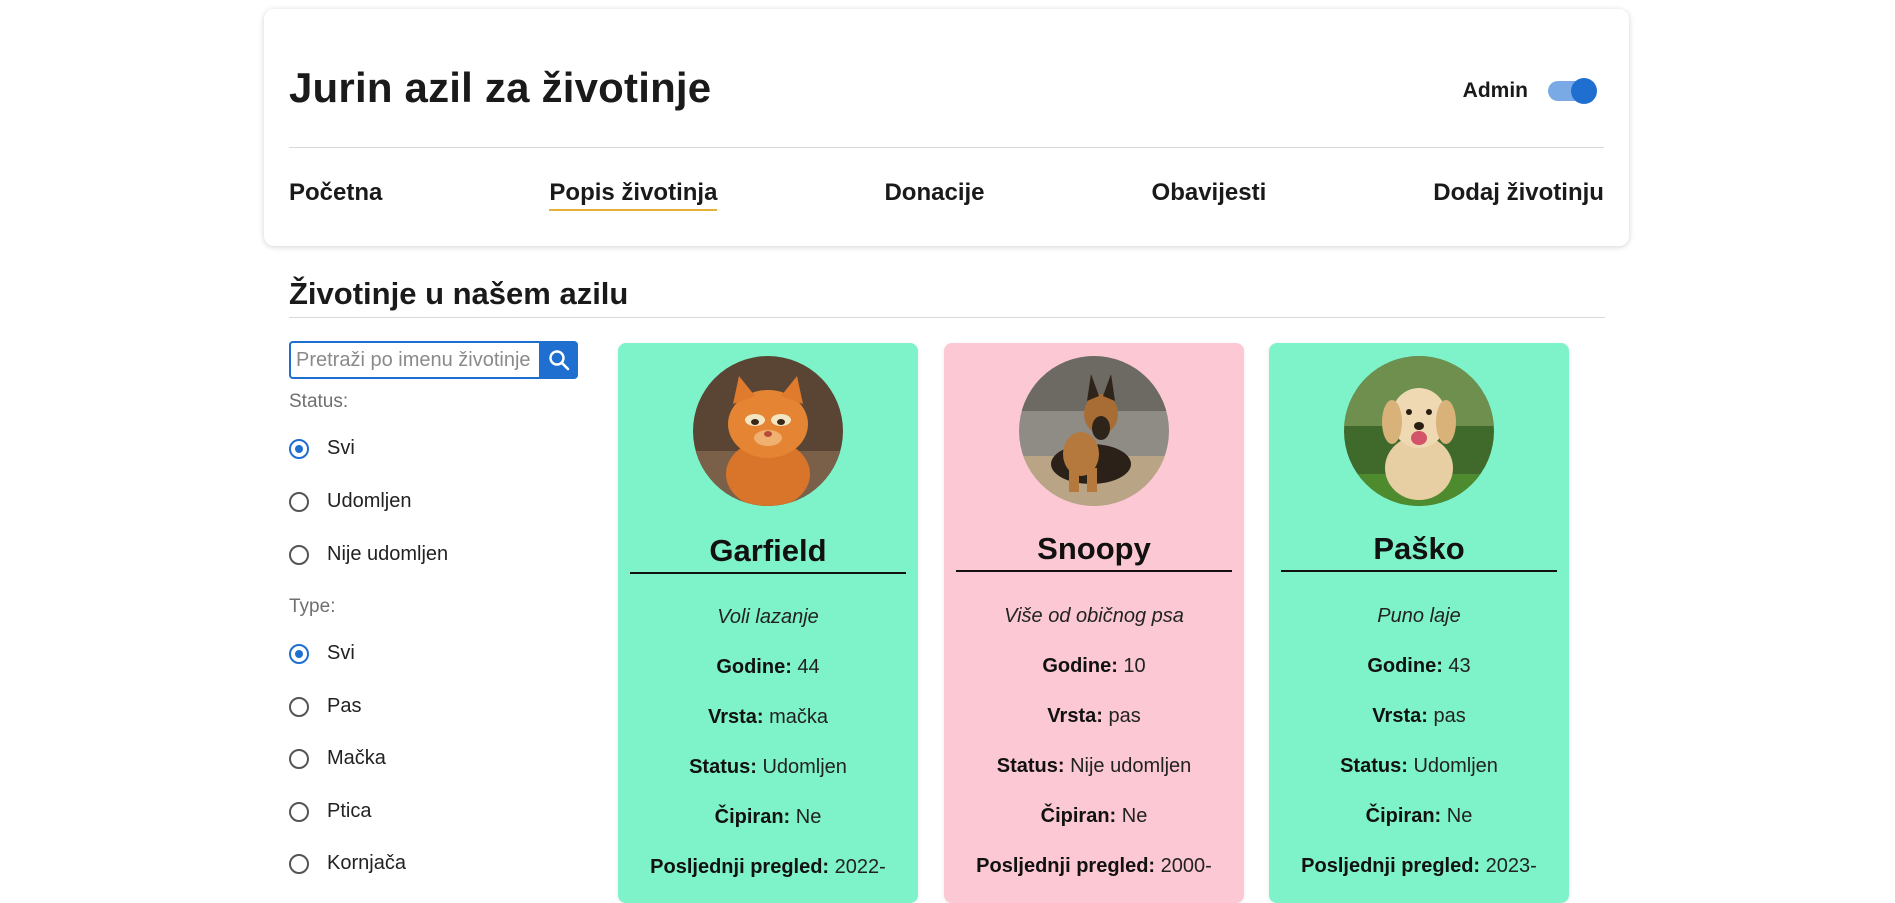 This screenshot has height=903, width=1895. What do you see at coordinates (1094, 666) in the screenshot?
I see `animal-age: Godine: 10` at bounding box center [1094, 666].